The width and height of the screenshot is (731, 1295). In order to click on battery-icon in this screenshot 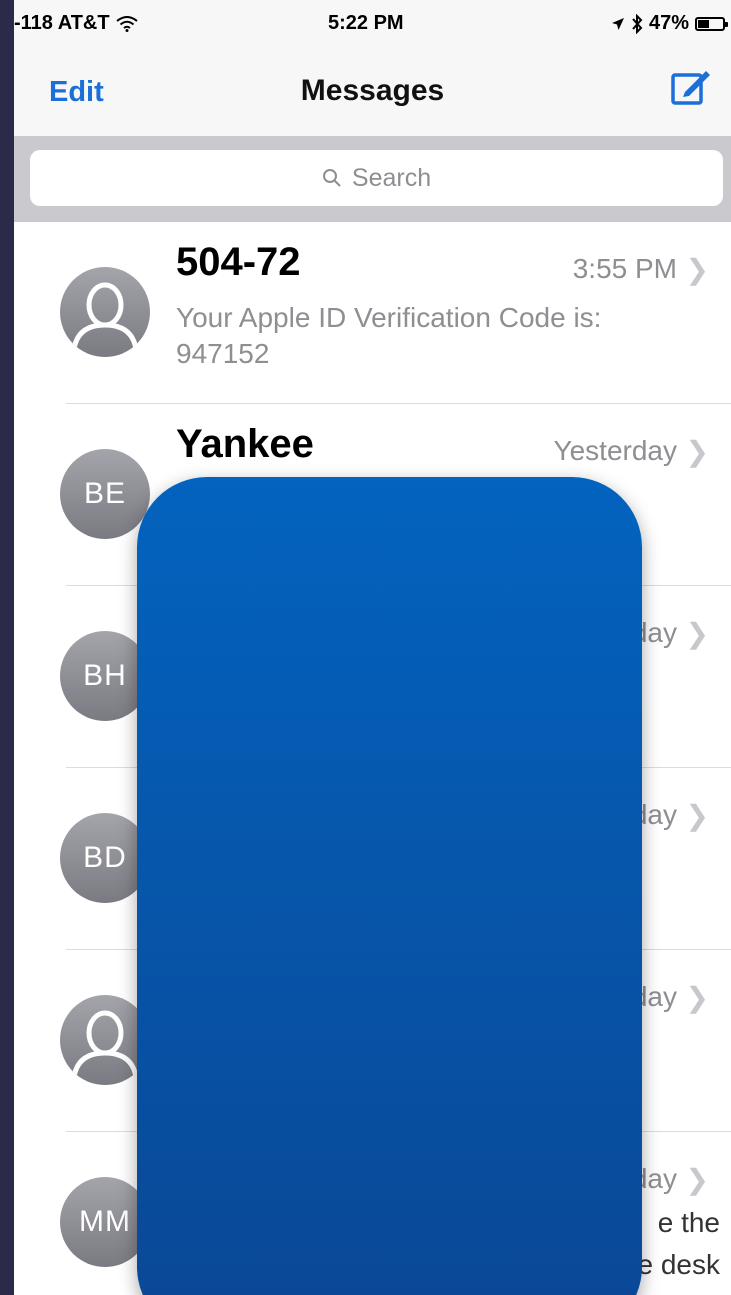, I will do `click(711, 23)`.